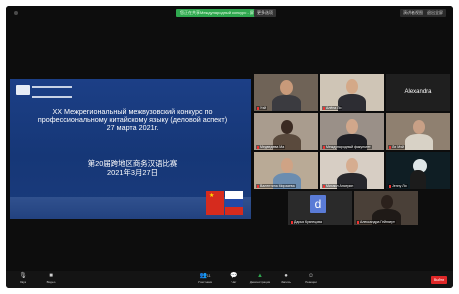  What do you see at coordinates (132, 128) in the screenshot?
I see `slide-title-line: 27 марта 2021г.` at bounding box center [132, 128].